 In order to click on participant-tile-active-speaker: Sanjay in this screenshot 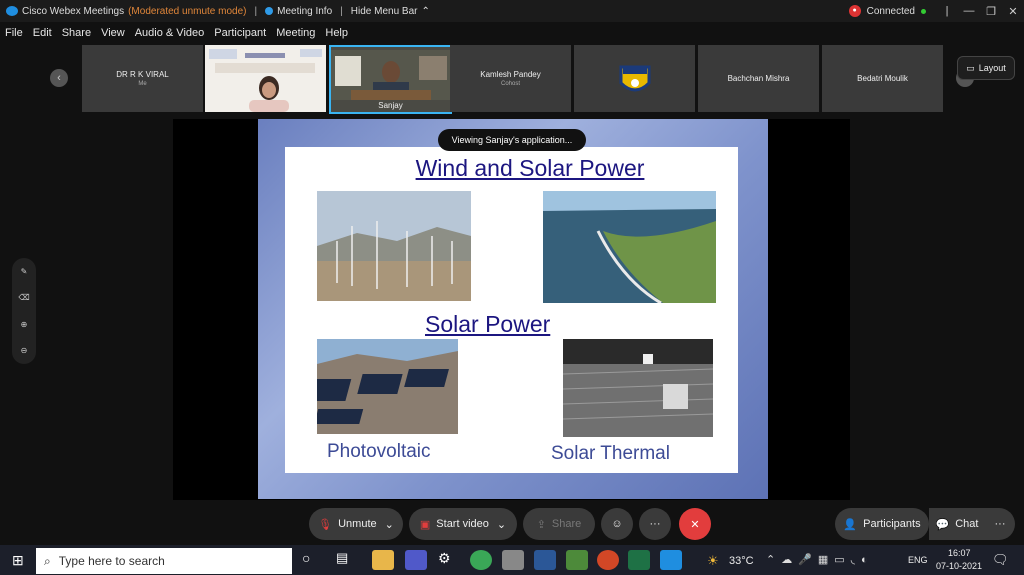, I will do `click(390, 79)`.